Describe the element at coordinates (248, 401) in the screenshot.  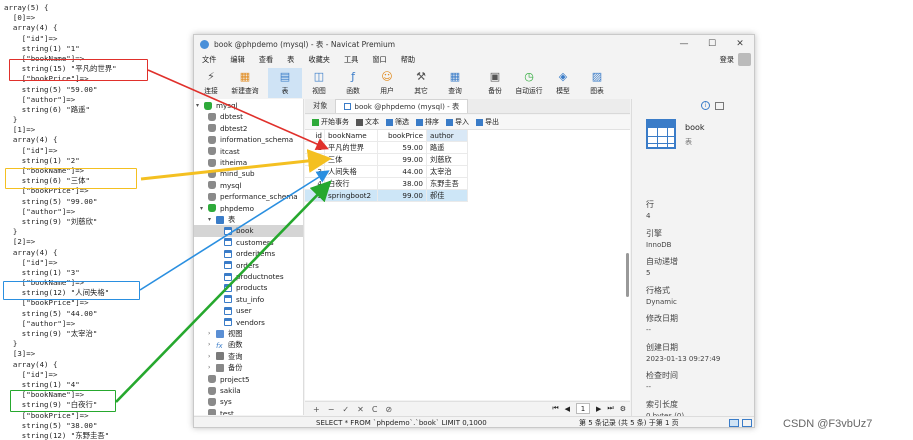
I see `tree-item: sys` at that location.